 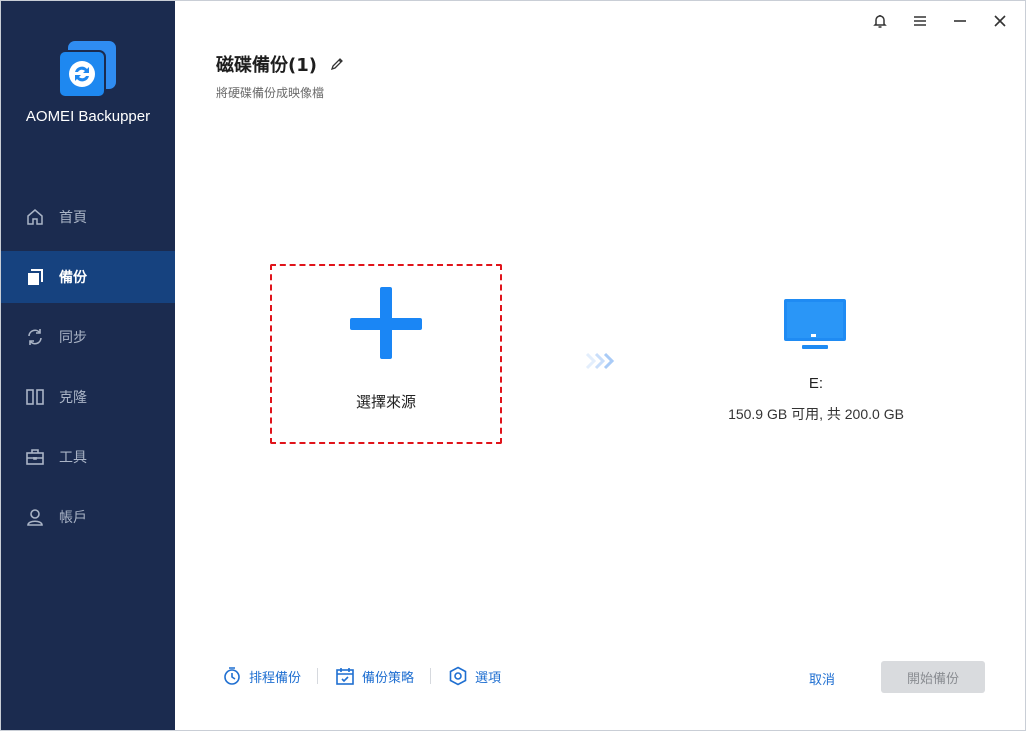 What do you see at coordinates (388, 678) in the screenshot?
I see `backup-scheme-label: 備份策略` at bounding box center [388, 678].